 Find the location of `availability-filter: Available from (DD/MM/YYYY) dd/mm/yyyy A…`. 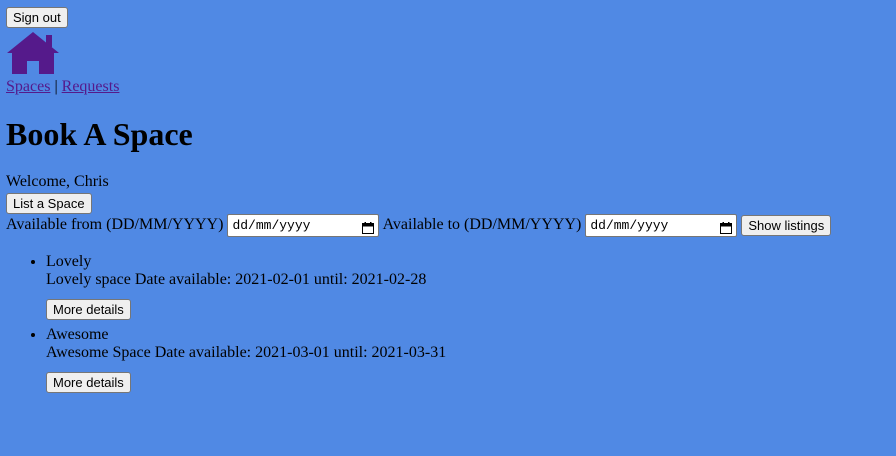

availability-filter: Available from (DD/MM/YYYY) dd/mm/yyyy A… is located at coordinates (419, 225).